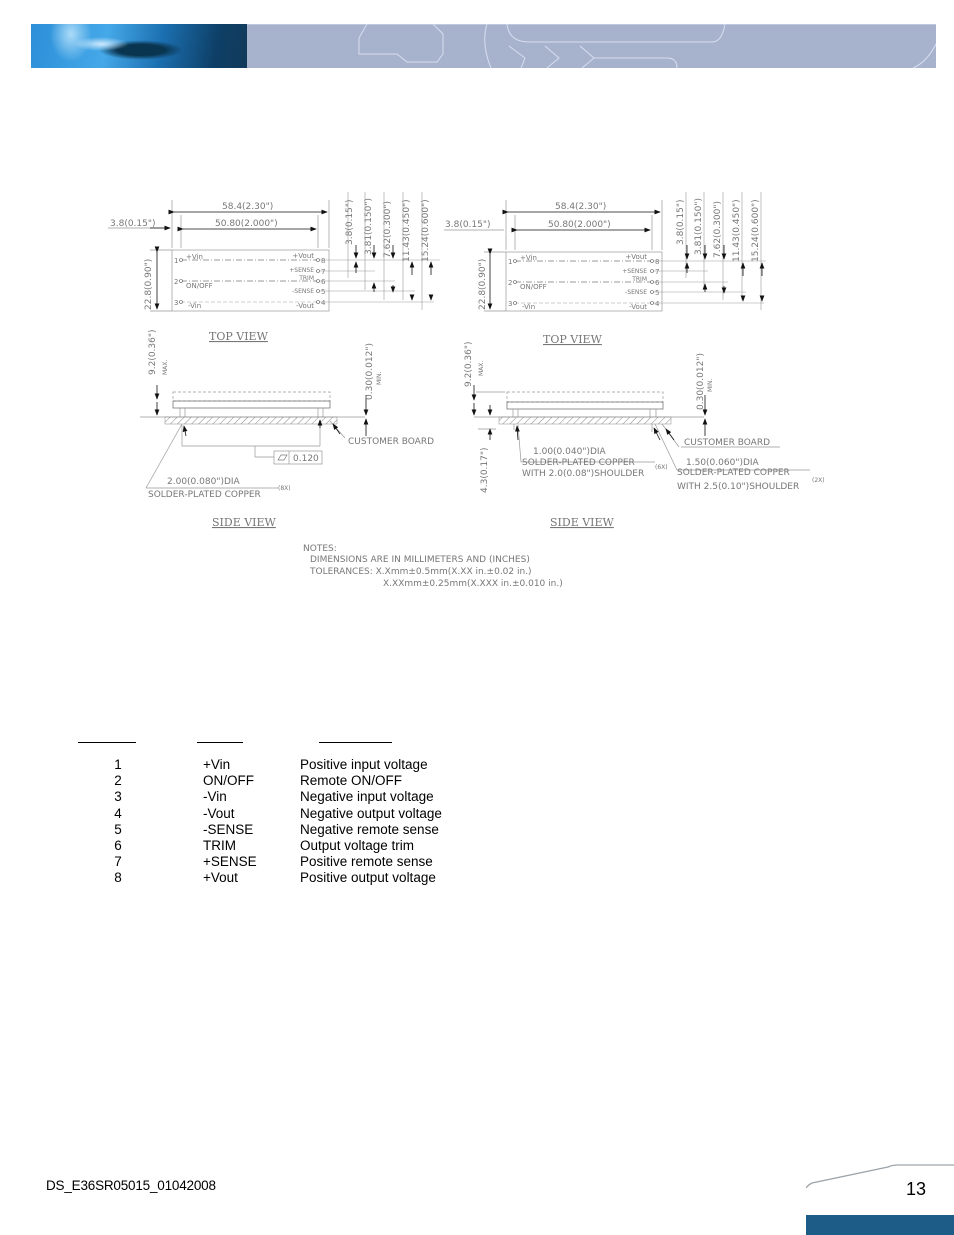  Describe the element at coordinates (220, 878) in the screenshot. I see `pin-name: +Vout` at that location.